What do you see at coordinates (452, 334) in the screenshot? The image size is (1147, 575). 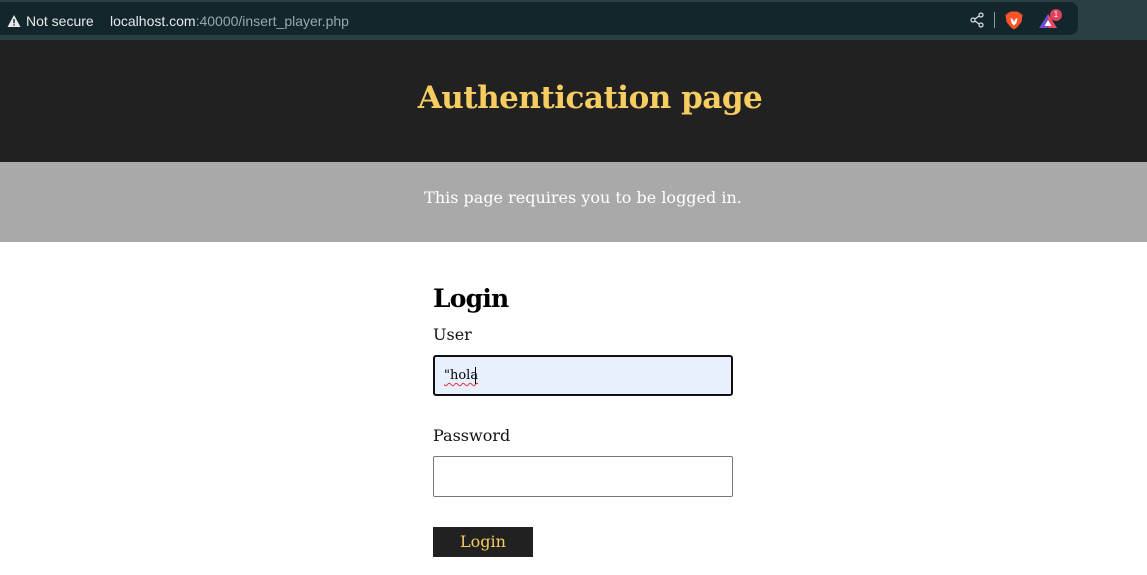 I see `user-label: User` at bounding box center [452, 334].